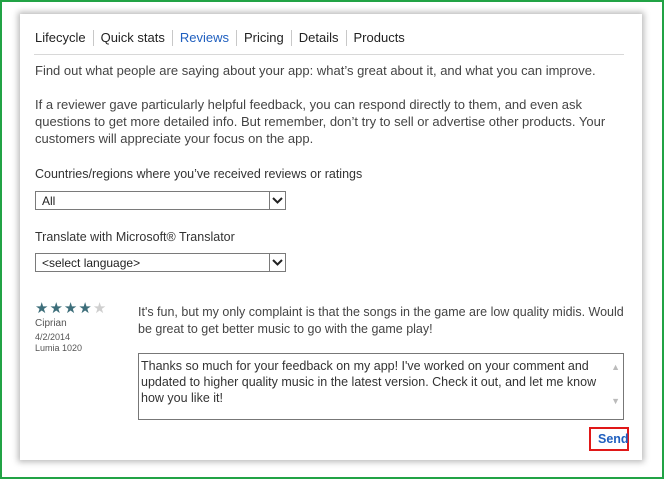  What do you see at coordinates (49, 201) in the screenshot?
I see `countries-select-value: All` at bounding box center [49, 201].